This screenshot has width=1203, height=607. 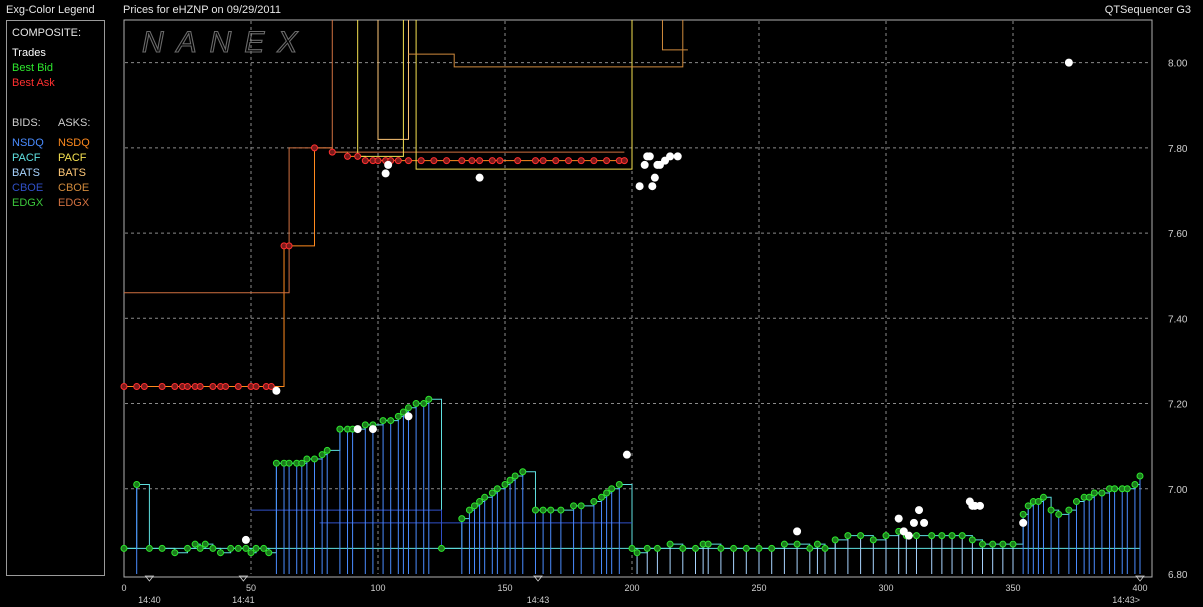 I want to click on y-tick-label: 7.00, so click(x=1178, y=490).